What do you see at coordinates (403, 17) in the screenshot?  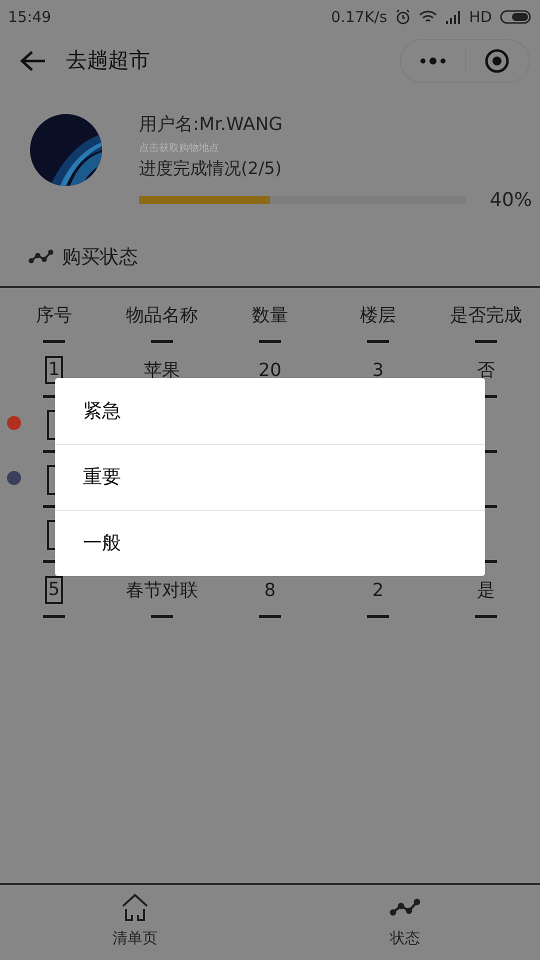 I see `alarm-icon` at bounding box center [403, 17].